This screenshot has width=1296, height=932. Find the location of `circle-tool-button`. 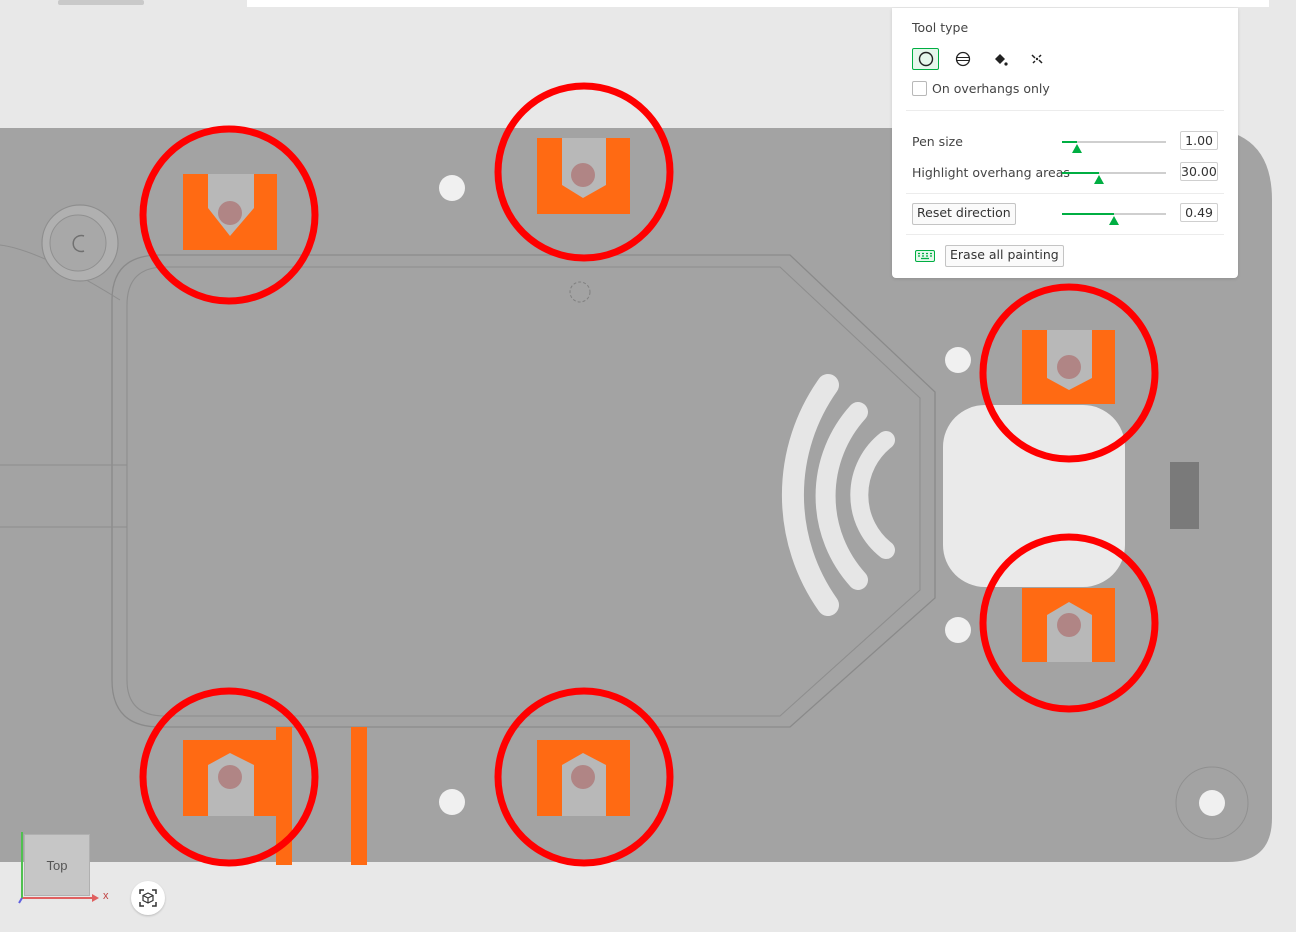

circle-tool-button is located at coordinates (925, 59).